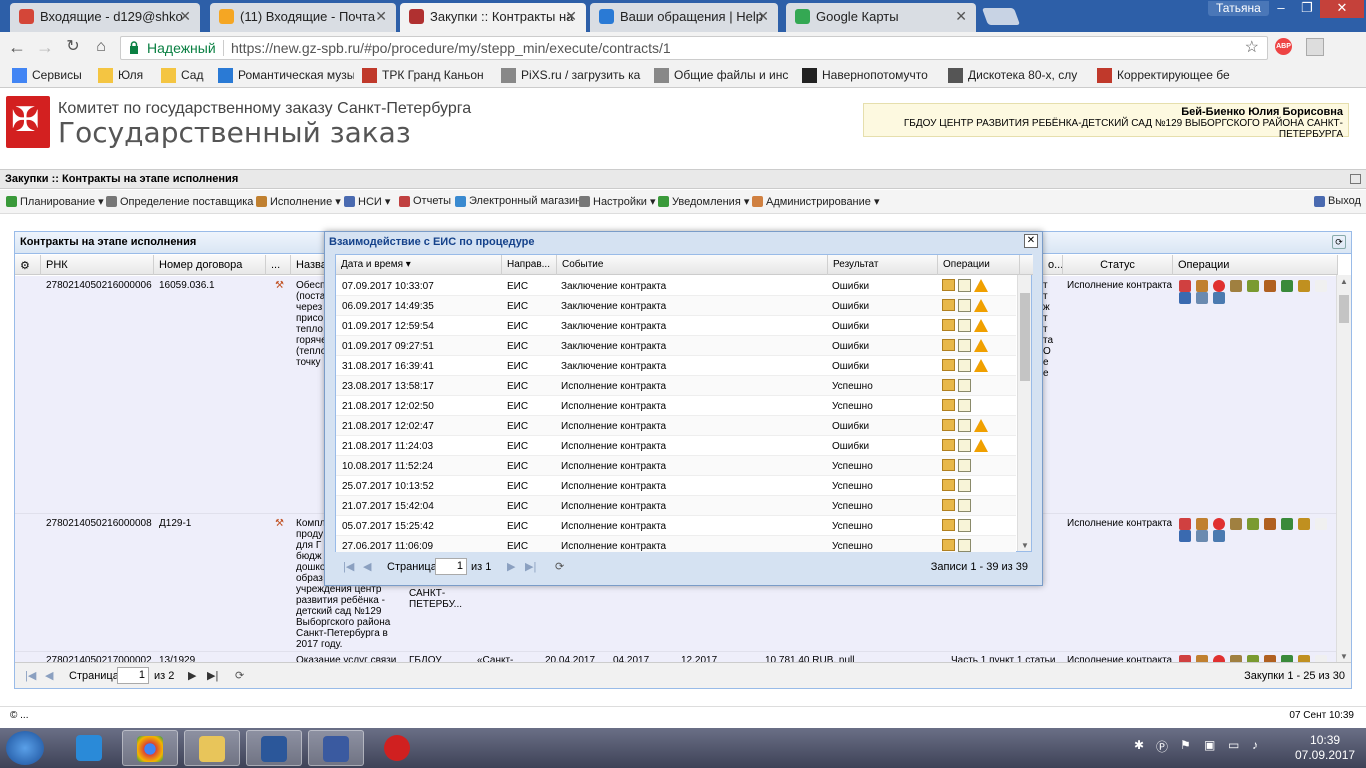 The width and height of the screenshot is (1366, 768). What do you see at coordinates (1025, 337) in the screenshot?
I see `dialog-scroll-thumb` at bounding box center [1025, 337].